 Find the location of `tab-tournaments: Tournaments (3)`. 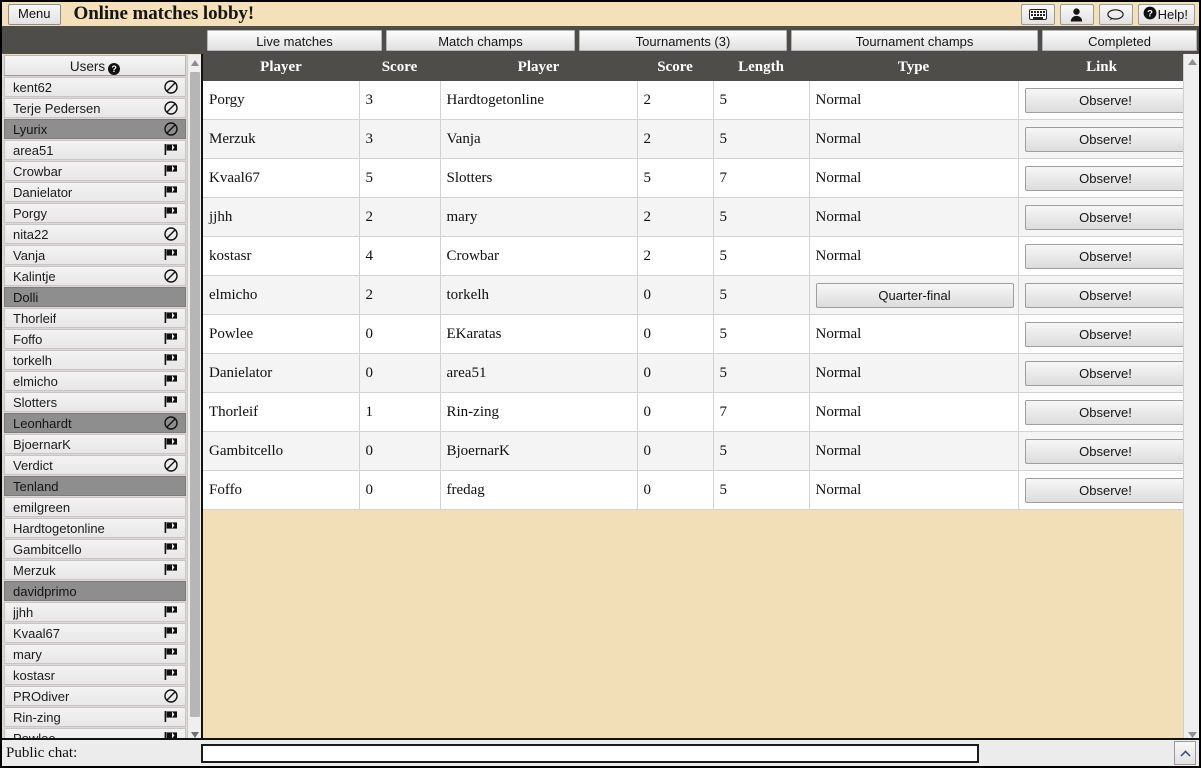

tab-tournaments: Tournaments (3) is located at coordinates (683, 40).